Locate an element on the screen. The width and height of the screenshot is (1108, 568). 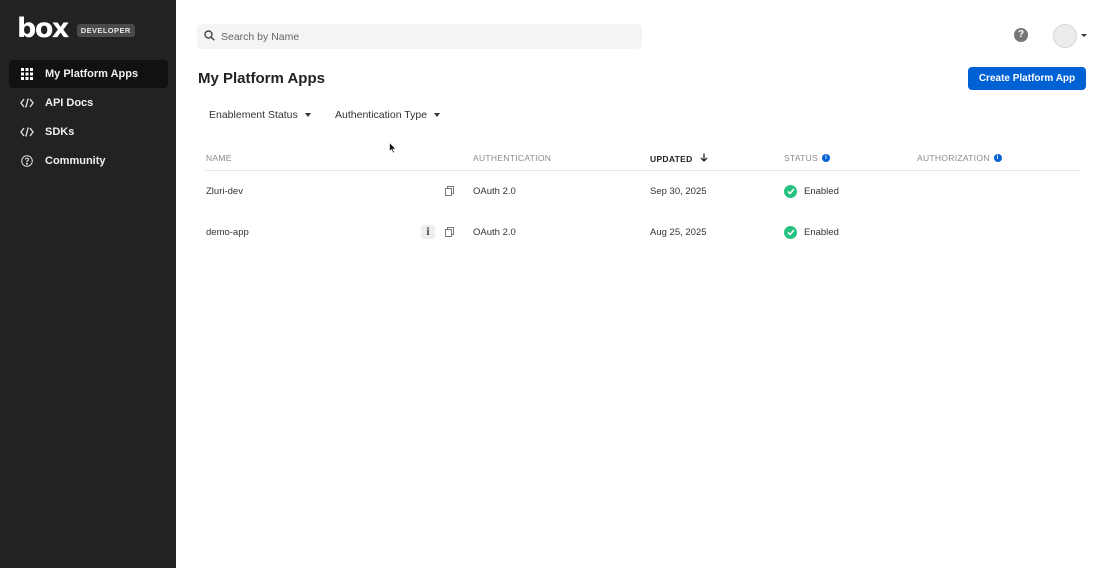
app-name: Zluri-dev is located at coordinates (224, 191).